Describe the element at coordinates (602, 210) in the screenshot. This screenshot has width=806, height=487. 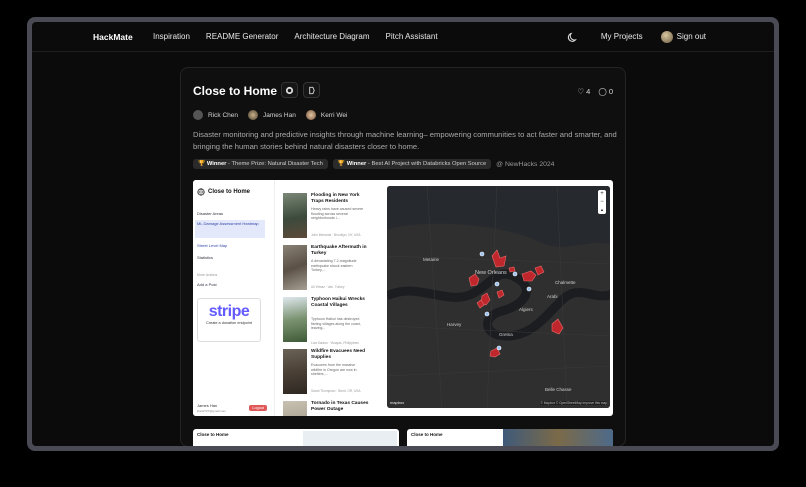
I see `compass-button: ▲` at that location.